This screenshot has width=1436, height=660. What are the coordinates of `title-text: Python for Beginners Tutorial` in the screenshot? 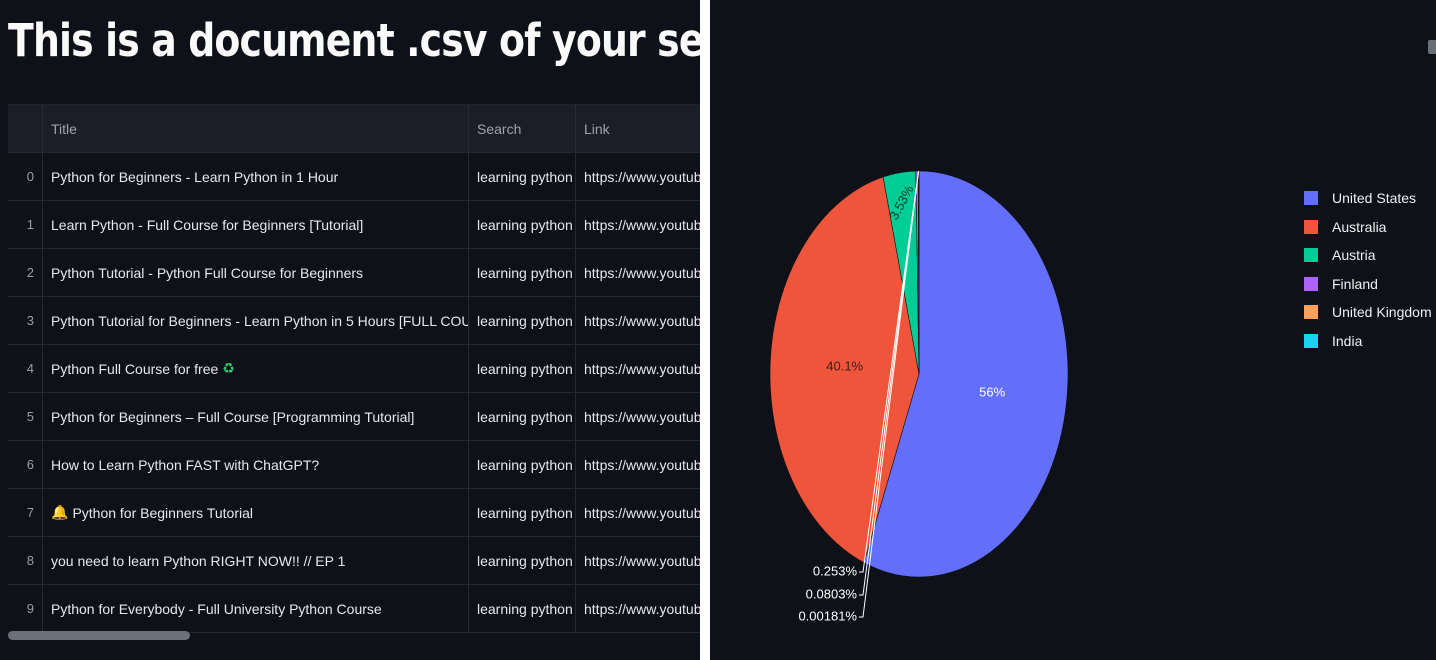 It's located at (162, 512).